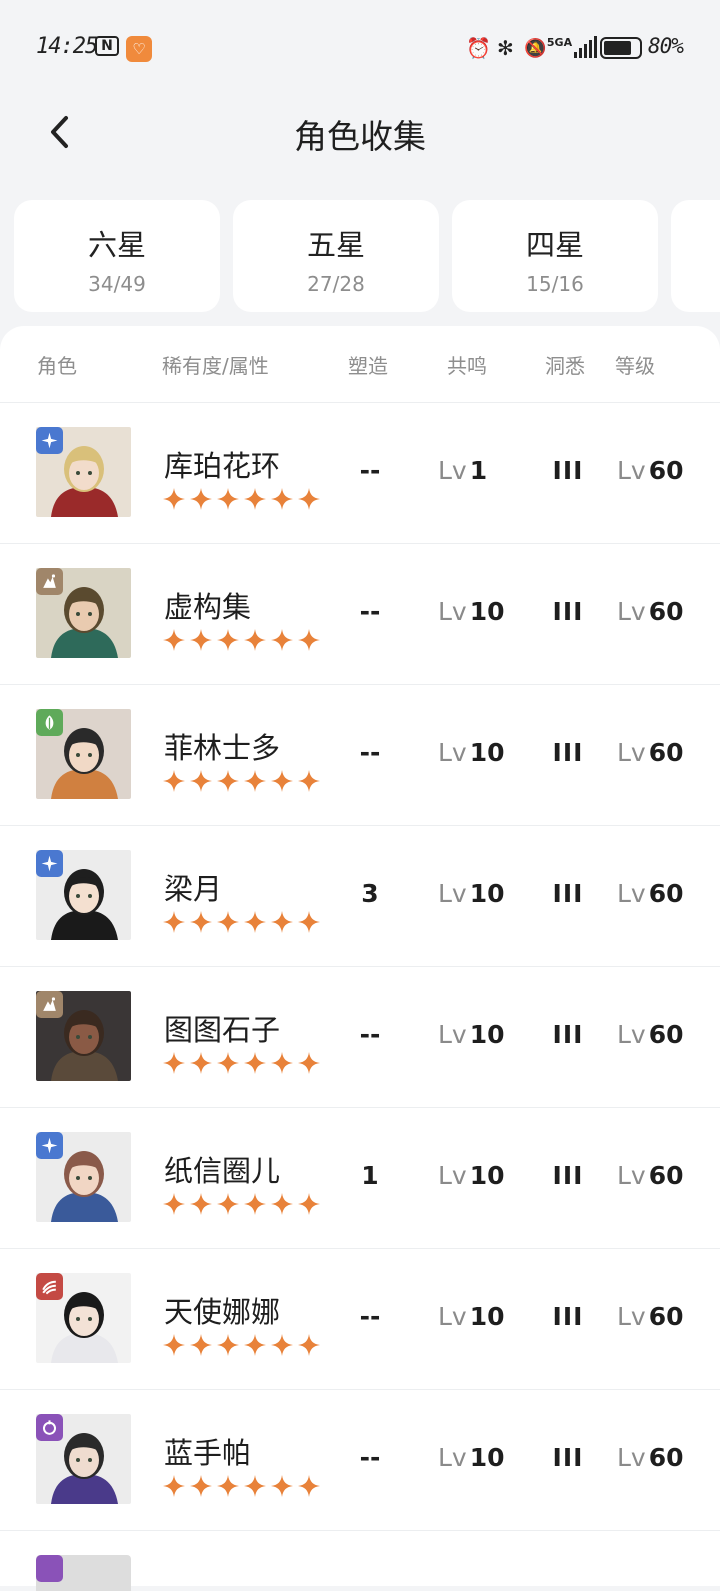  What do you see at coordinates (360, 1561) in the screenshot?
I see `table-row-partial` at bounding box center [360, 1561].